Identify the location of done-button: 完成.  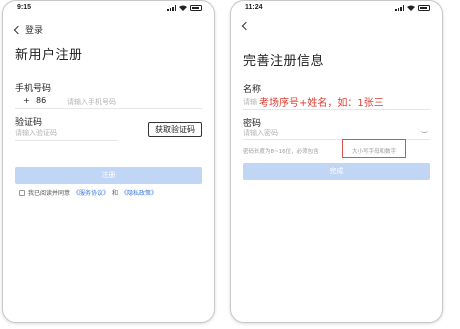
(336, 171).